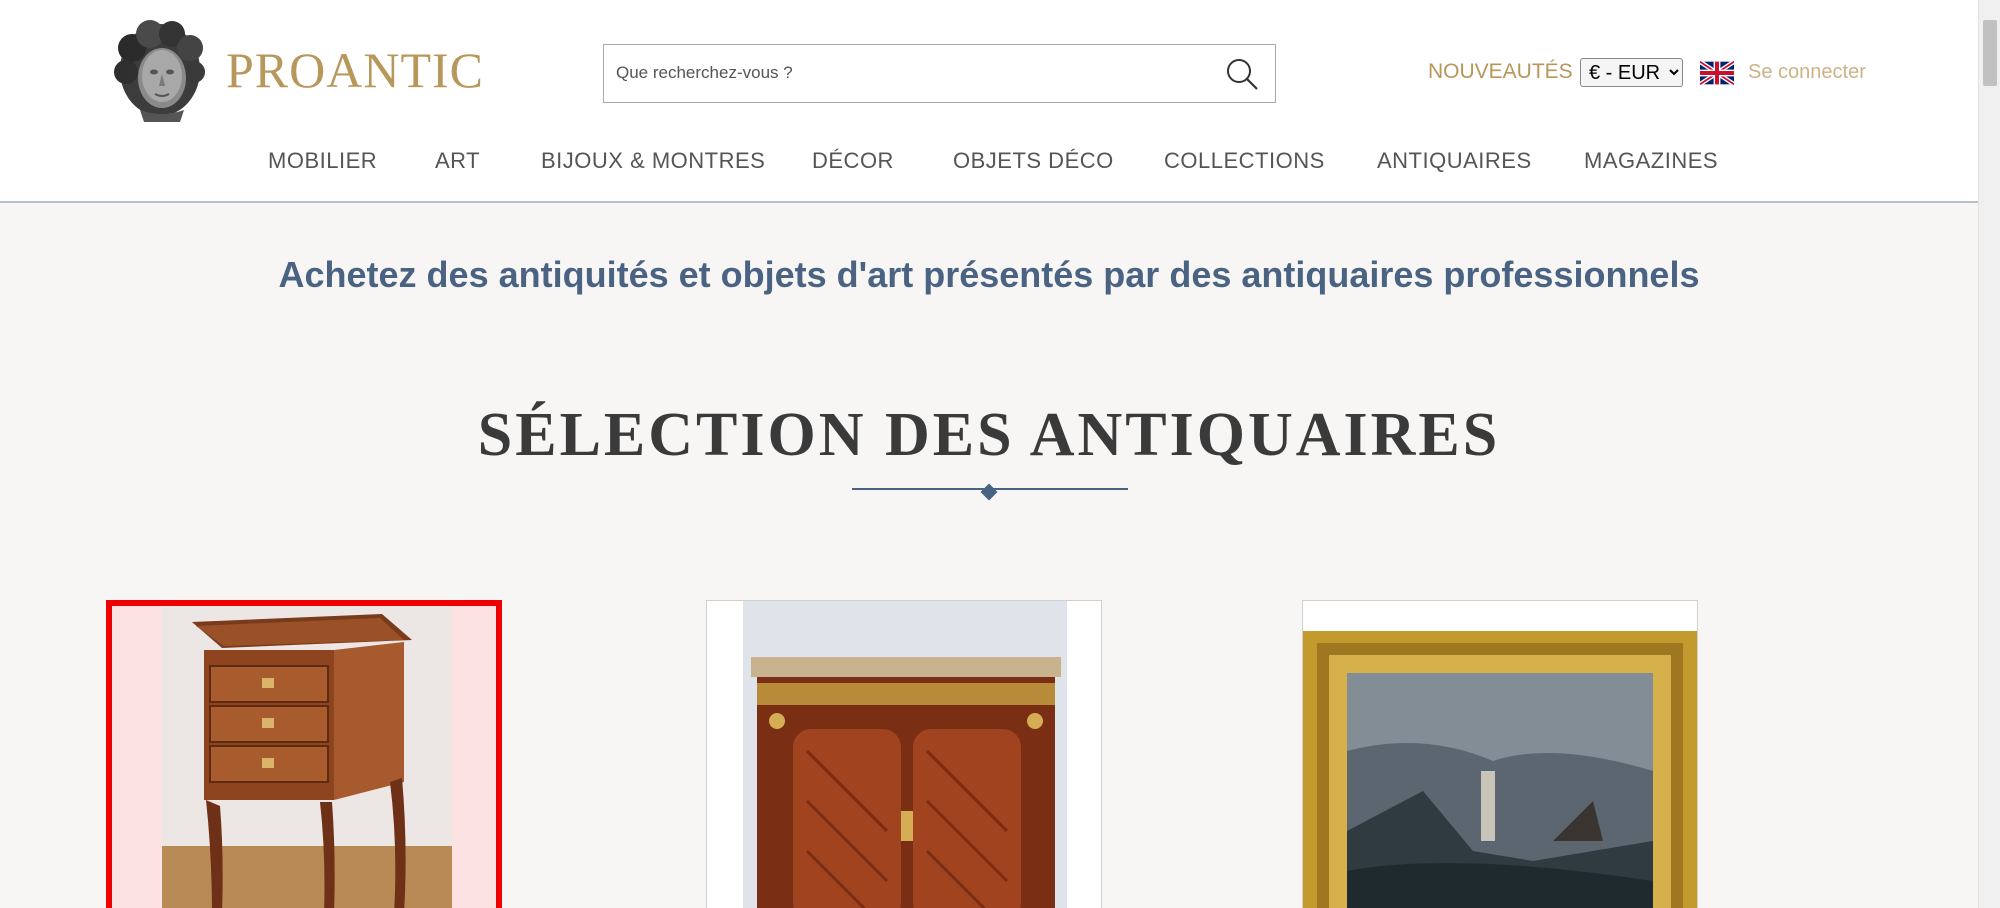 The width and height of the screenshot is (2000, 908). I want to click on page-scrollbar, so click(1989, 454).